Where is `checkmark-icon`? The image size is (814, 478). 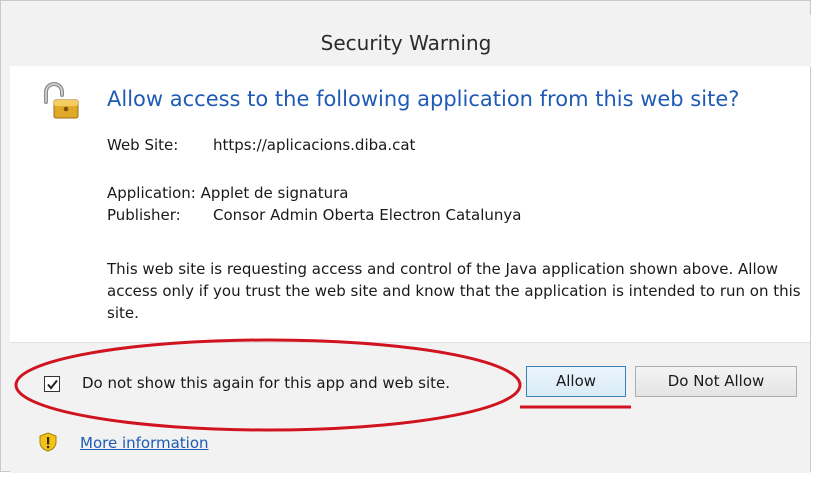 checkmark-icon is located at coordinates (52, 384).